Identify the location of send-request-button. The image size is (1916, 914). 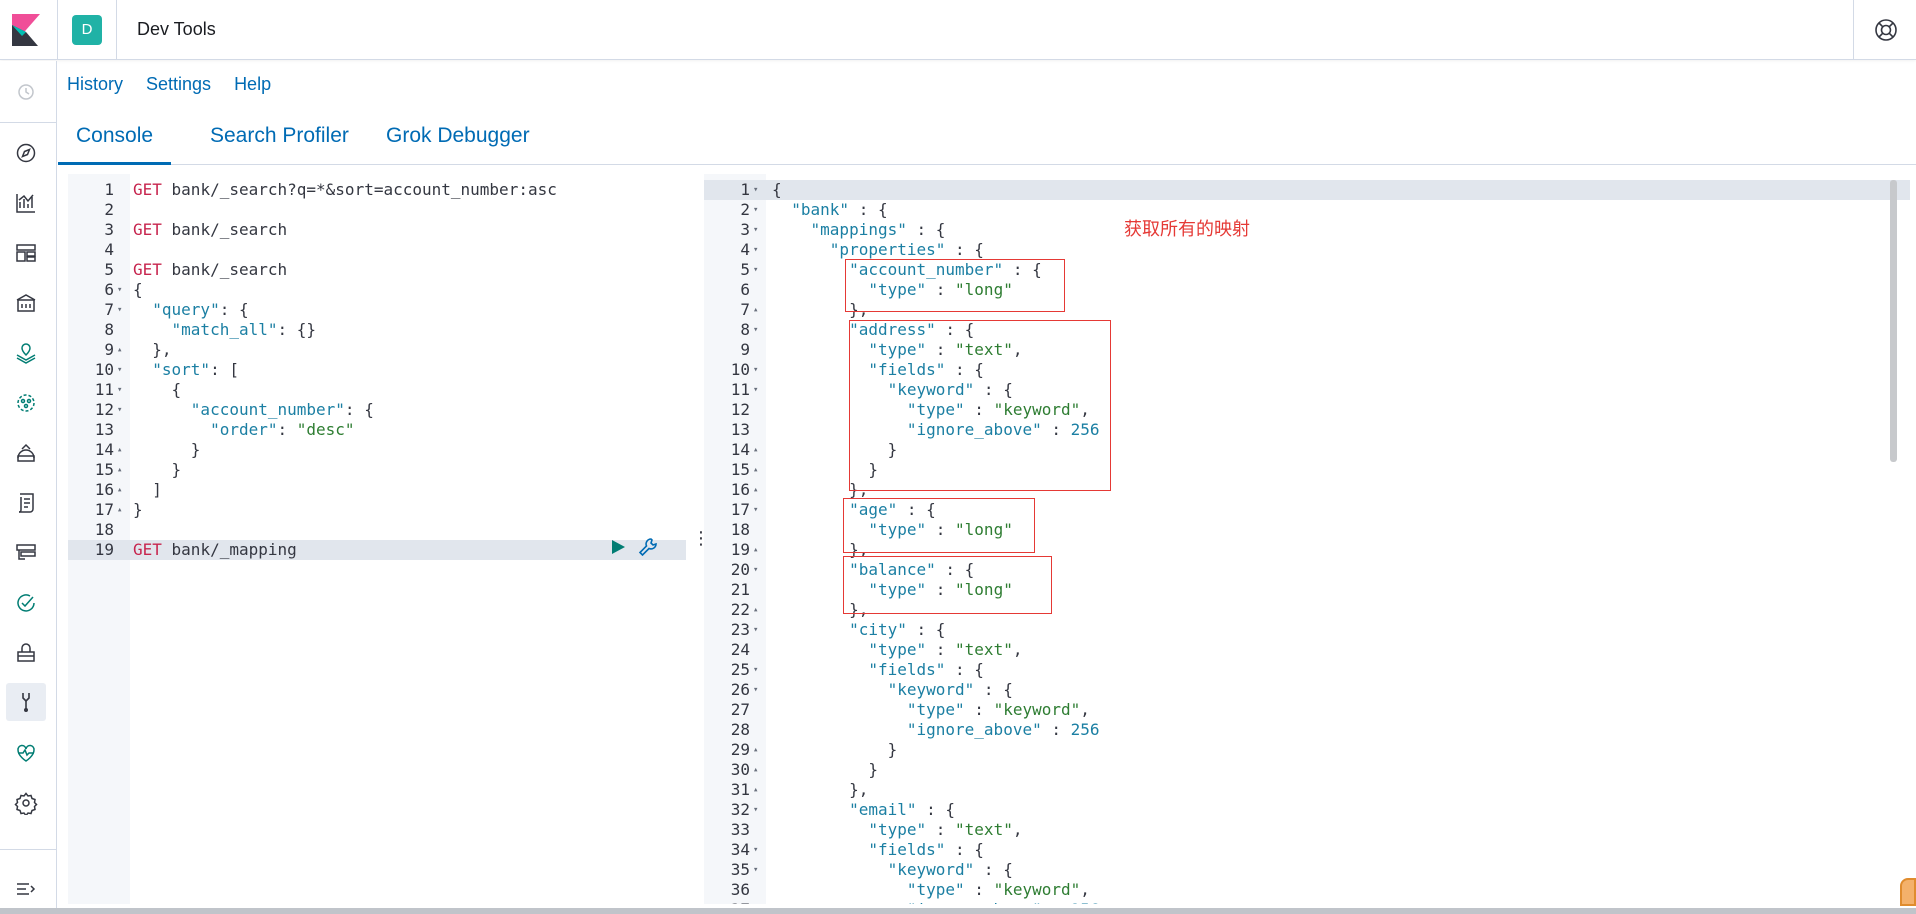
(618, 547).